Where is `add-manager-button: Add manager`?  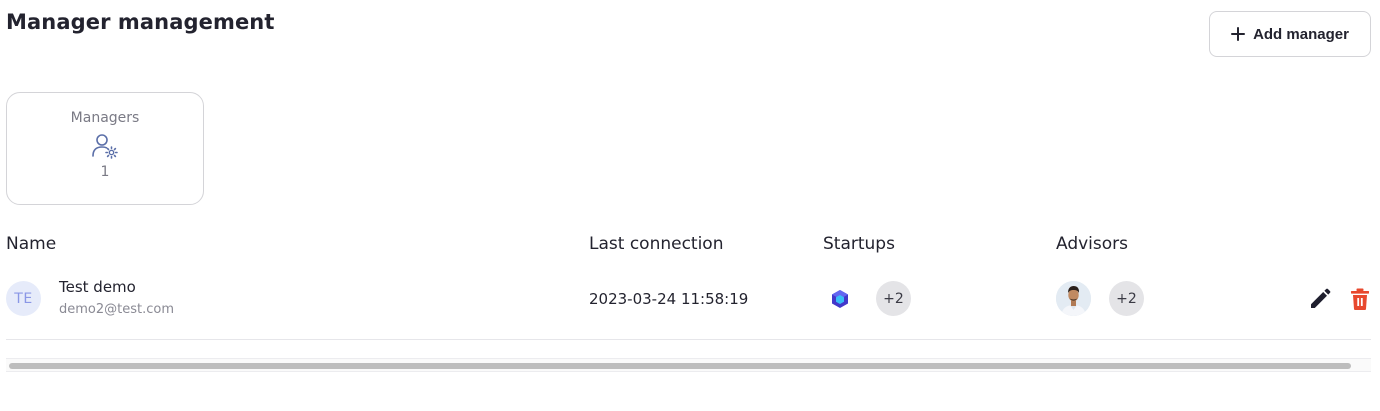
add-manager-button: Add manager is located at coordinates (1290, 34).